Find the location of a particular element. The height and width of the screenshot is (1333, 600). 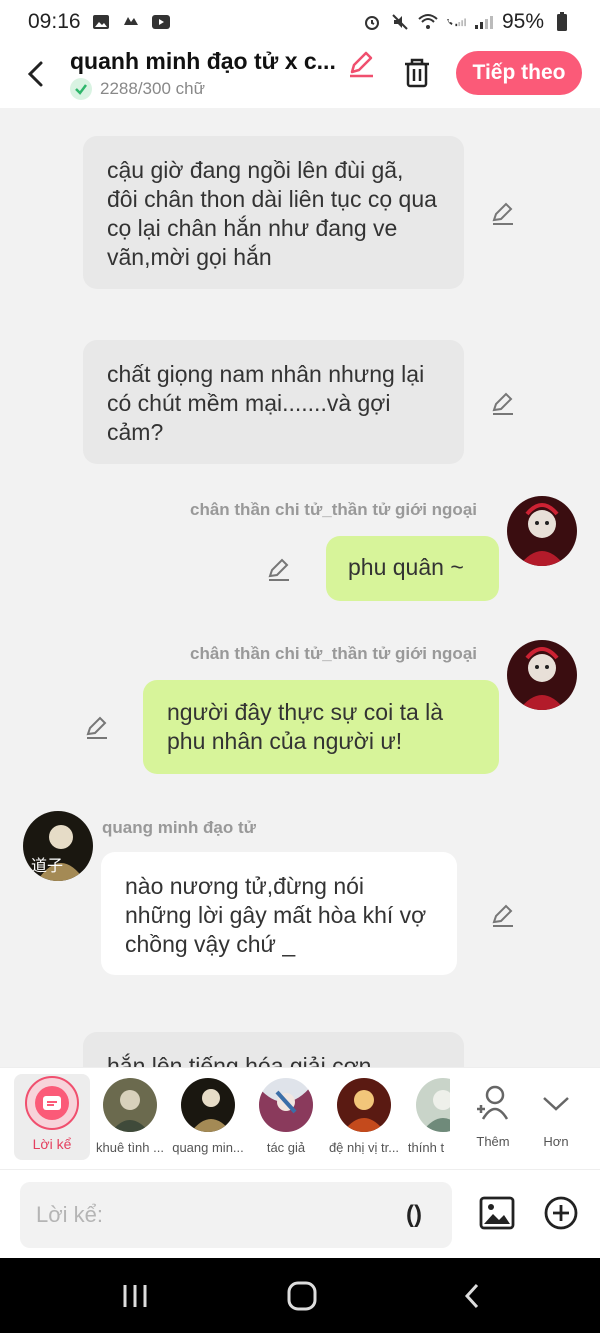

svg-text: 道子 is located at coordinates (47, 865).